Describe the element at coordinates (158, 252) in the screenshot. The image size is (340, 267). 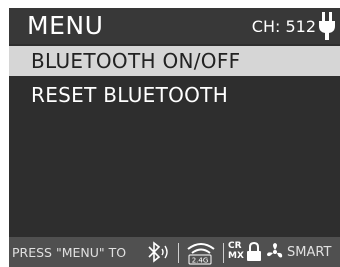
I see `bluetooth-icon` at that location.